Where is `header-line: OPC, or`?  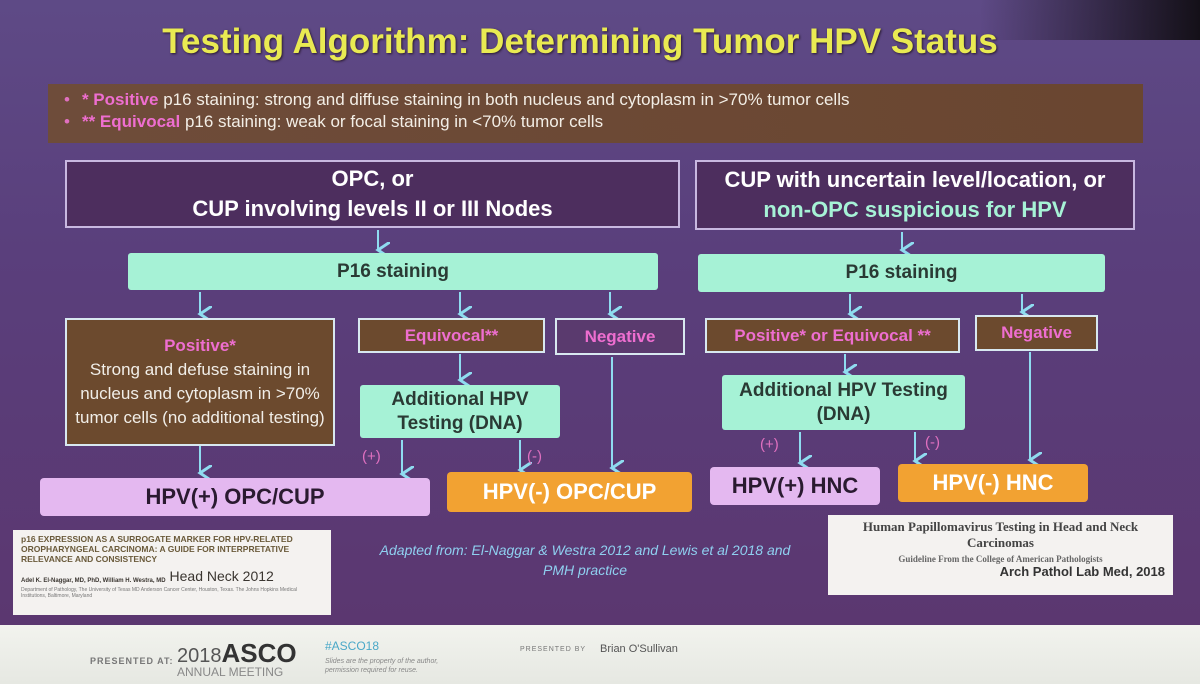 header-line: OPC, or is located at coordinates (372, 178).